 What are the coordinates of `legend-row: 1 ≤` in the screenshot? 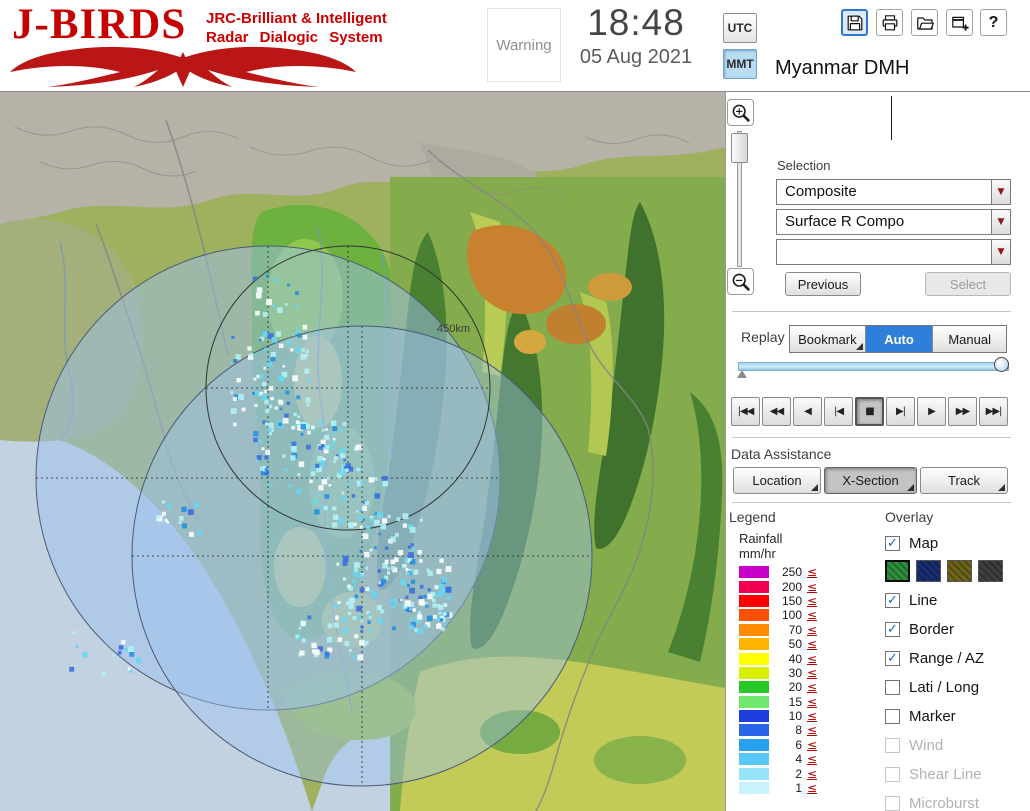 It's located at (778, 788).